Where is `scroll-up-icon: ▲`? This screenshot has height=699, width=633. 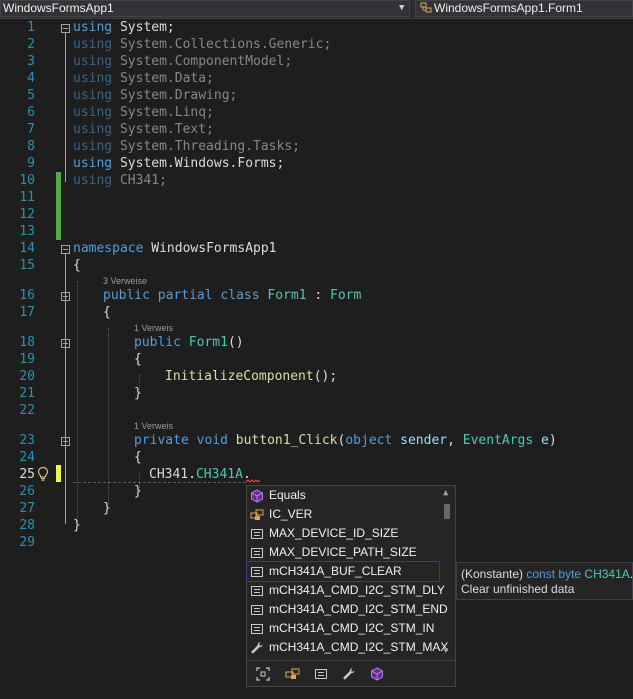 scroll-up-icon: ▲ is located at coordinates (445, 493).